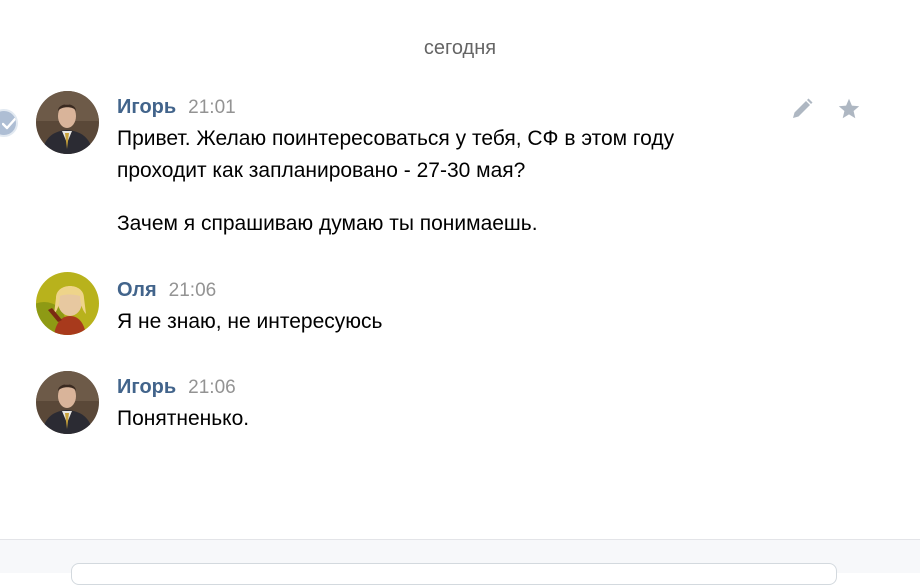 This screenshot has width=920, height=585. I want to click on message-text-line: проходит как запланировано - 27-30 мая?, so click(321, 170).